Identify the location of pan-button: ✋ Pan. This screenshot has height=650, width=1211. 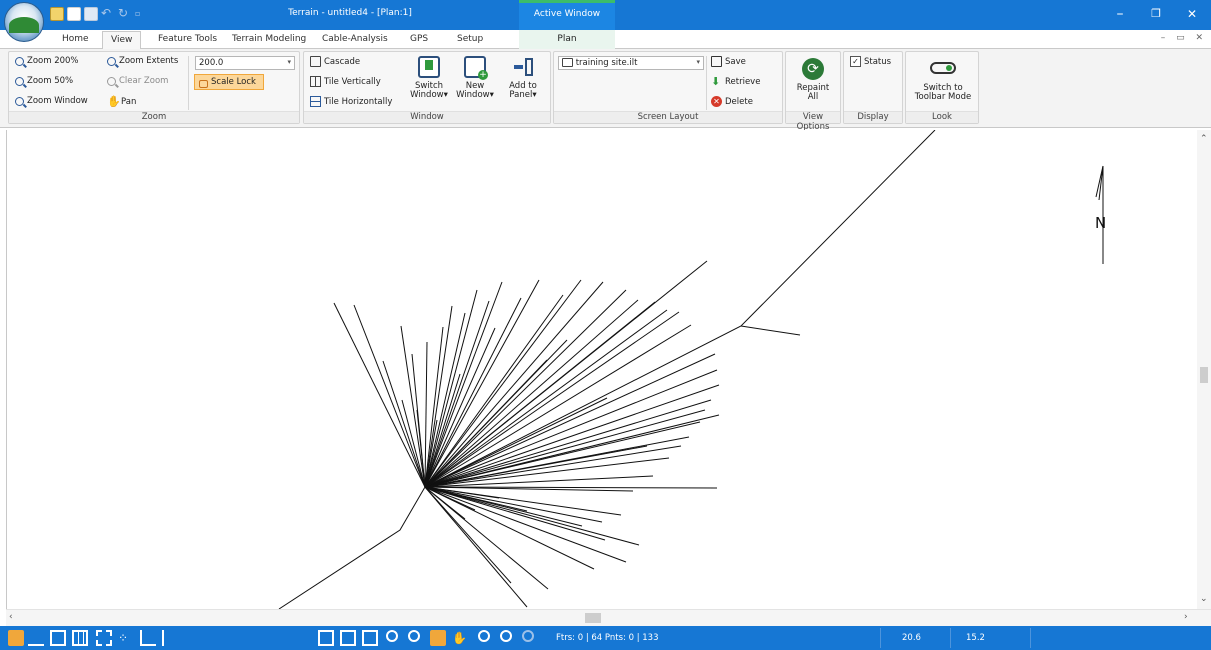
(121, 101).